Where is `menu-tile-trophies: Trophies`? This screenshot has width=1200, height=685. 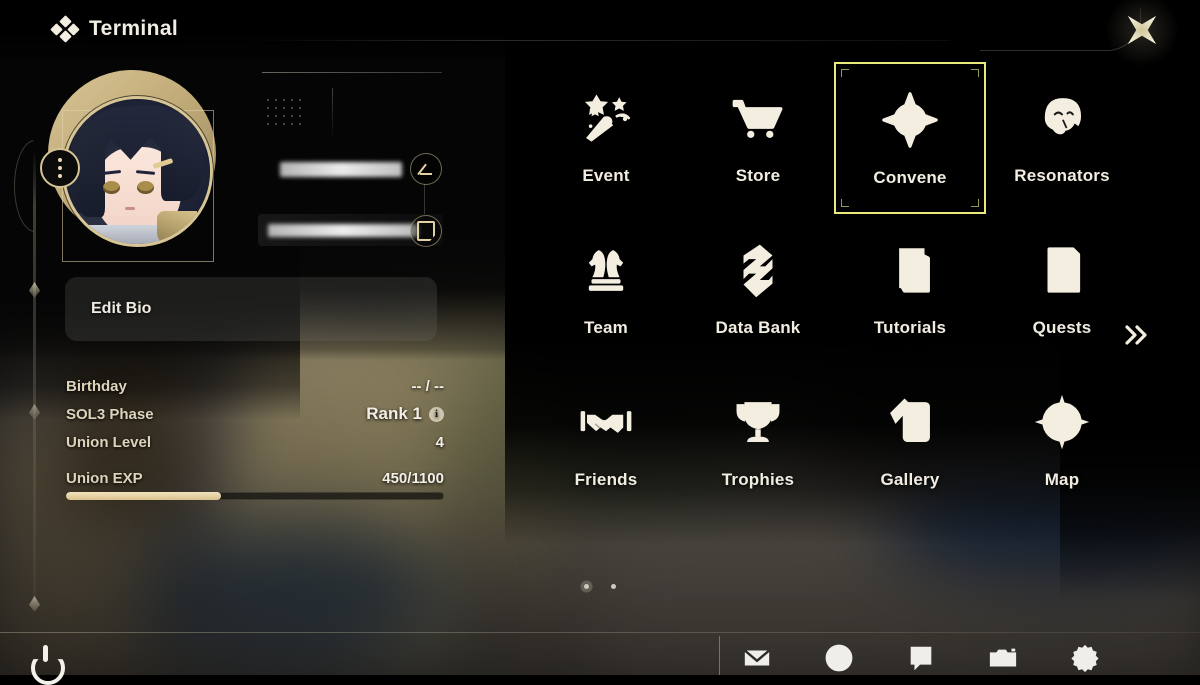 menu-tile-trophies: Trophies is located at coordinates (758, 442).